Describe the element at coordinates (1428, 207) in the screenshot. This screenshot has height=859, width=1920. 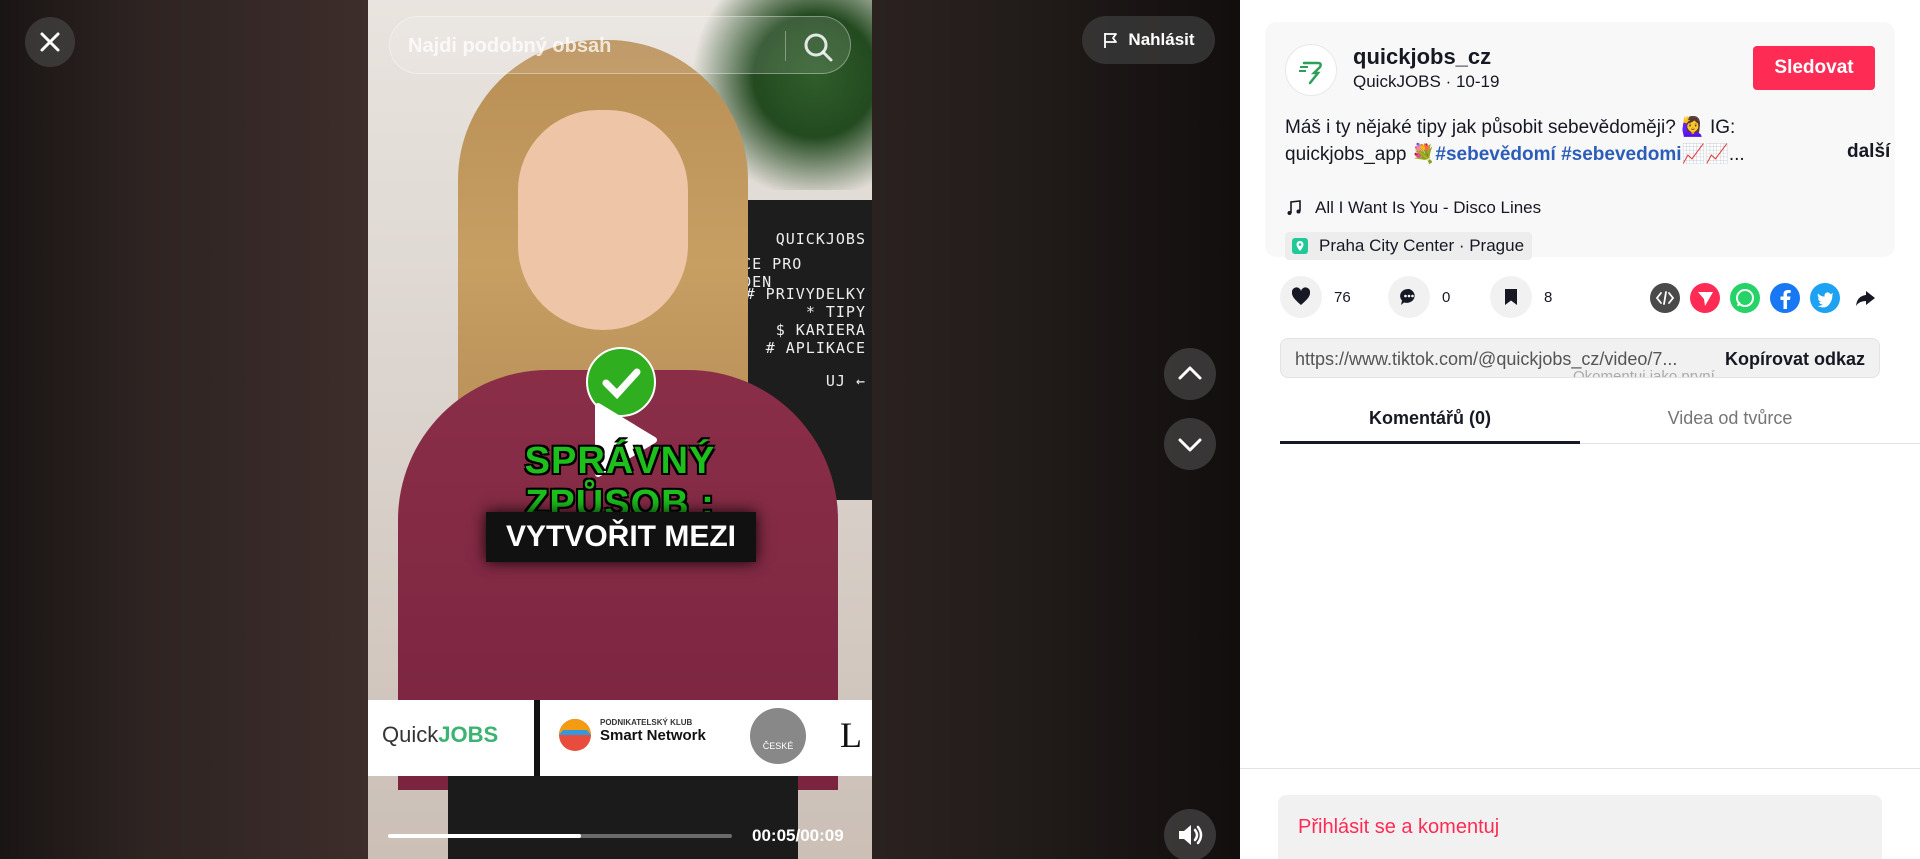
I see `music-title: All I Want Is You - Disco Lines` at that location.